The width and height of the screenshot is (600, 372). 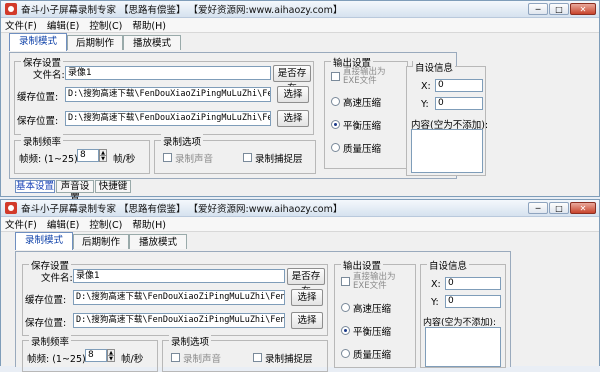 I want to click on x-label: X:, so click(x=436, y=284).